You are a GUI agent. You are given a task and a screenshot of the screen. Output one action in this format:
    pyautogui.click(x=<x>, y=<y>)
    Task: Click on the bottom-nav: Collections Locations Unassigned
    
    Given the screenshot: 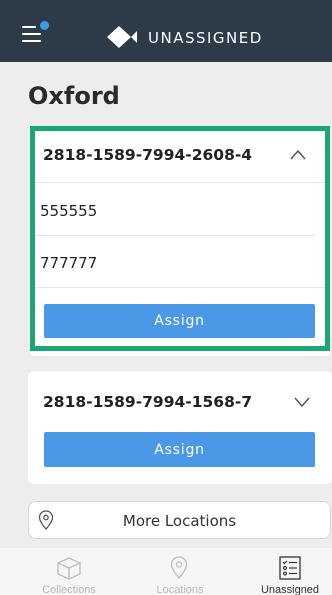 What is the action you would take?
    pyautogui.click(x=166, y=571)
    